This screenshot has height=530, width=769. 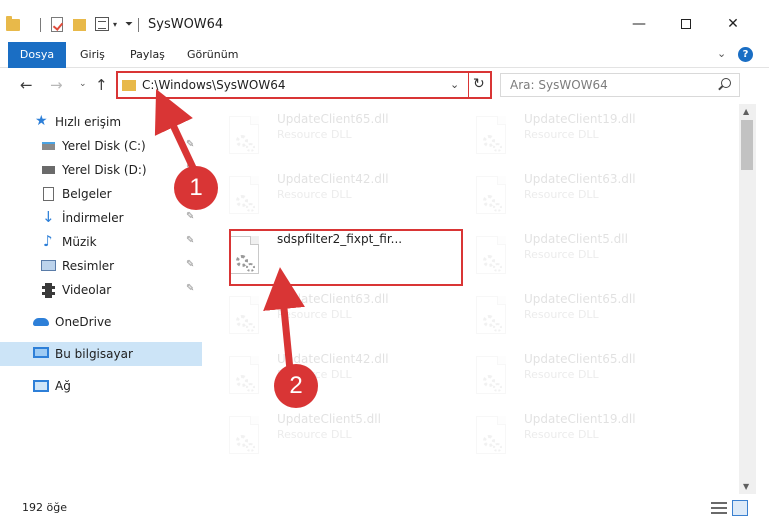 What do you see at coordinates (479, 84) in the screenshot?
I see `refresh-button: ↻` at bounding box center [479, 84].